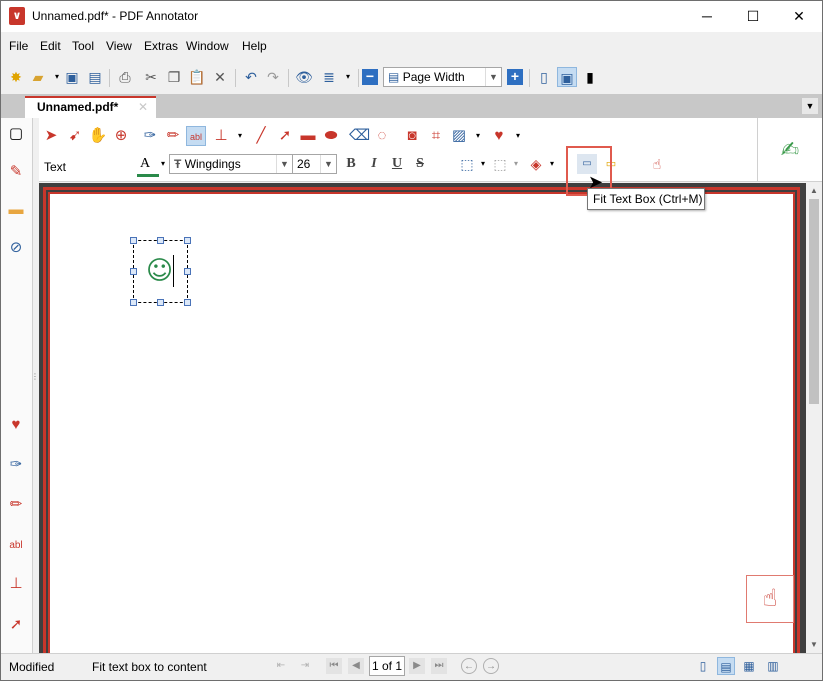 The height and width of the screenshot is (681, 823). What do you see at coordinates (412, 136) in the screenshot?
I see `camera-snapshot-icon: ◙` at bounding box center [412, 136].